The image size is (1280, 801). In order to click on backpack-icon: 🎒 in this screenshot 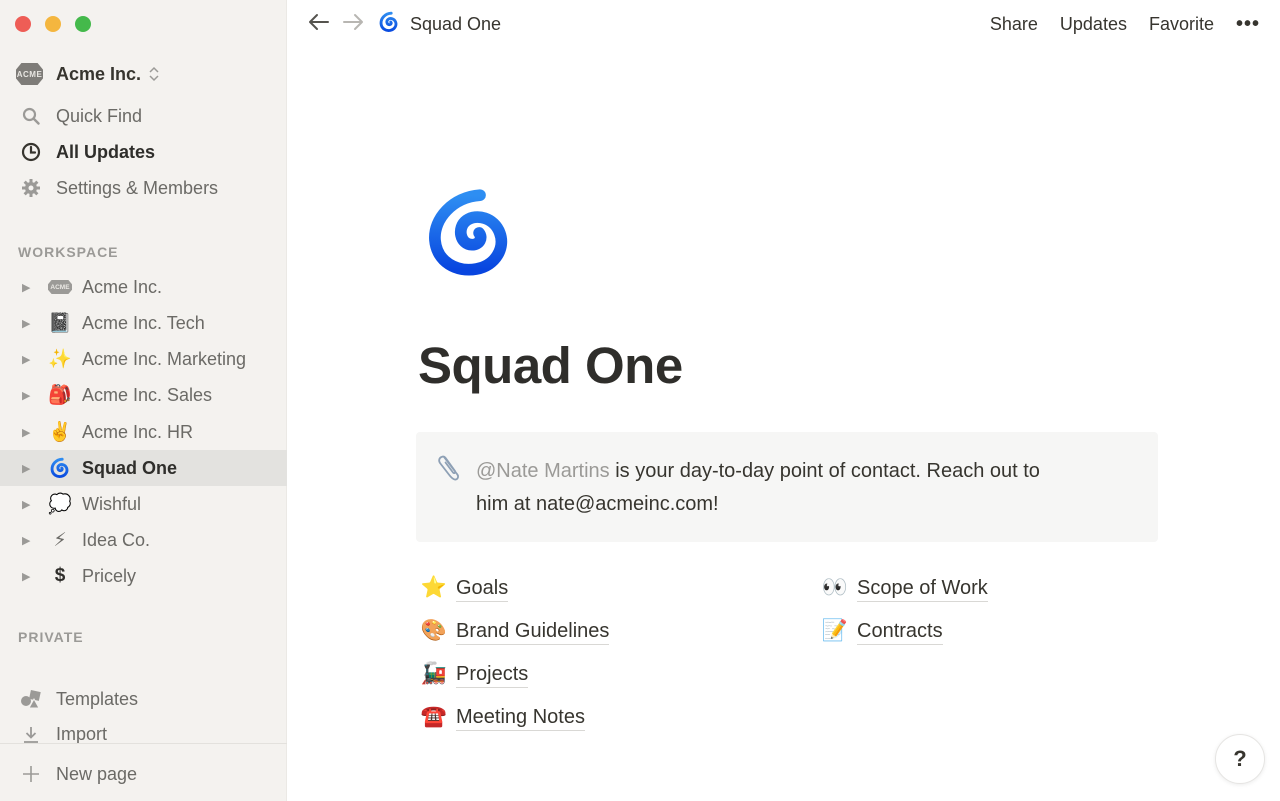, I will do `click(60, 395)`.